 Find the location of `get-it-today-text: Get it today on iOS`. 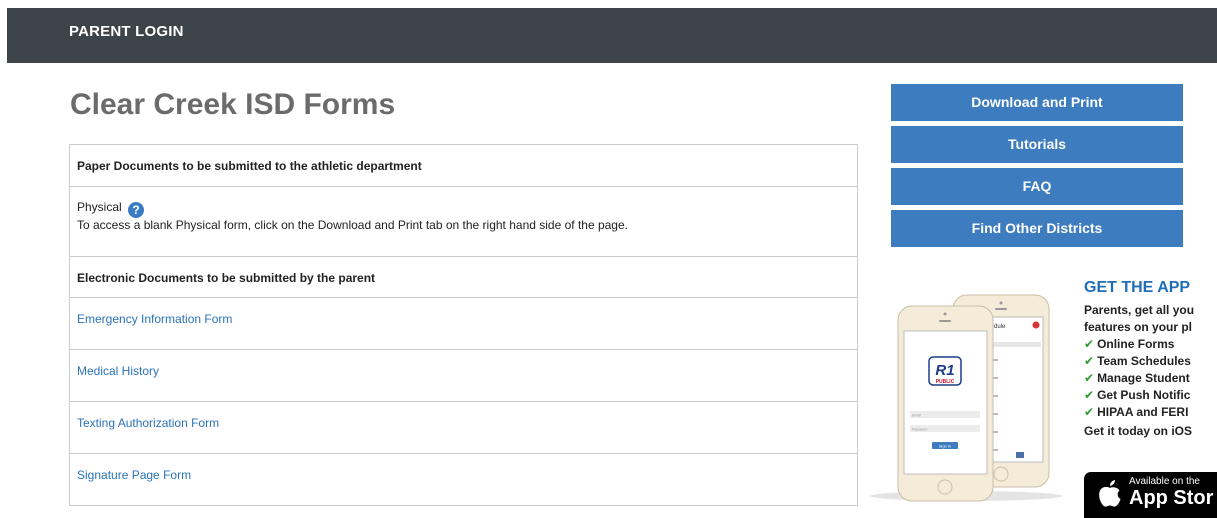

get-it-today-text: Get it today on iOS is located at coordinates (1138, 431).